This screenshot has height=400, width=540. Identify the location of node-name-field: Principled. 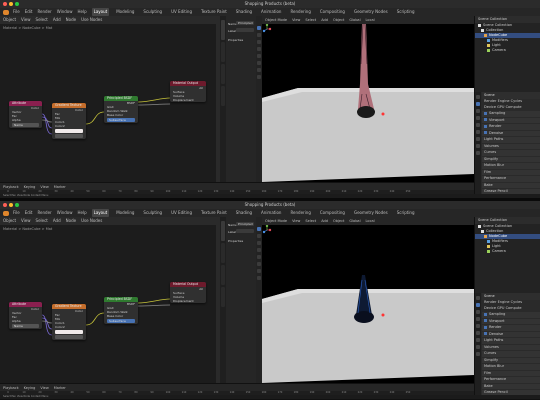
(245, 23).